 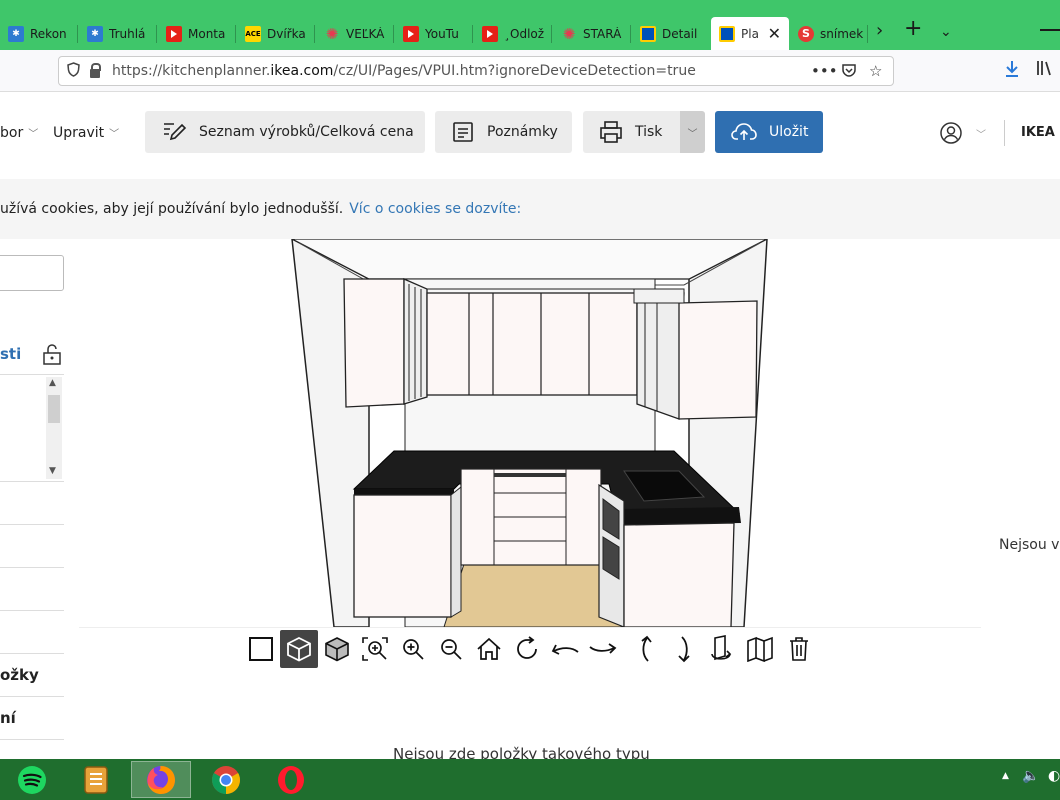 I want to click on menu-edit: Upravit ﹀, so click(x=86, y=133).